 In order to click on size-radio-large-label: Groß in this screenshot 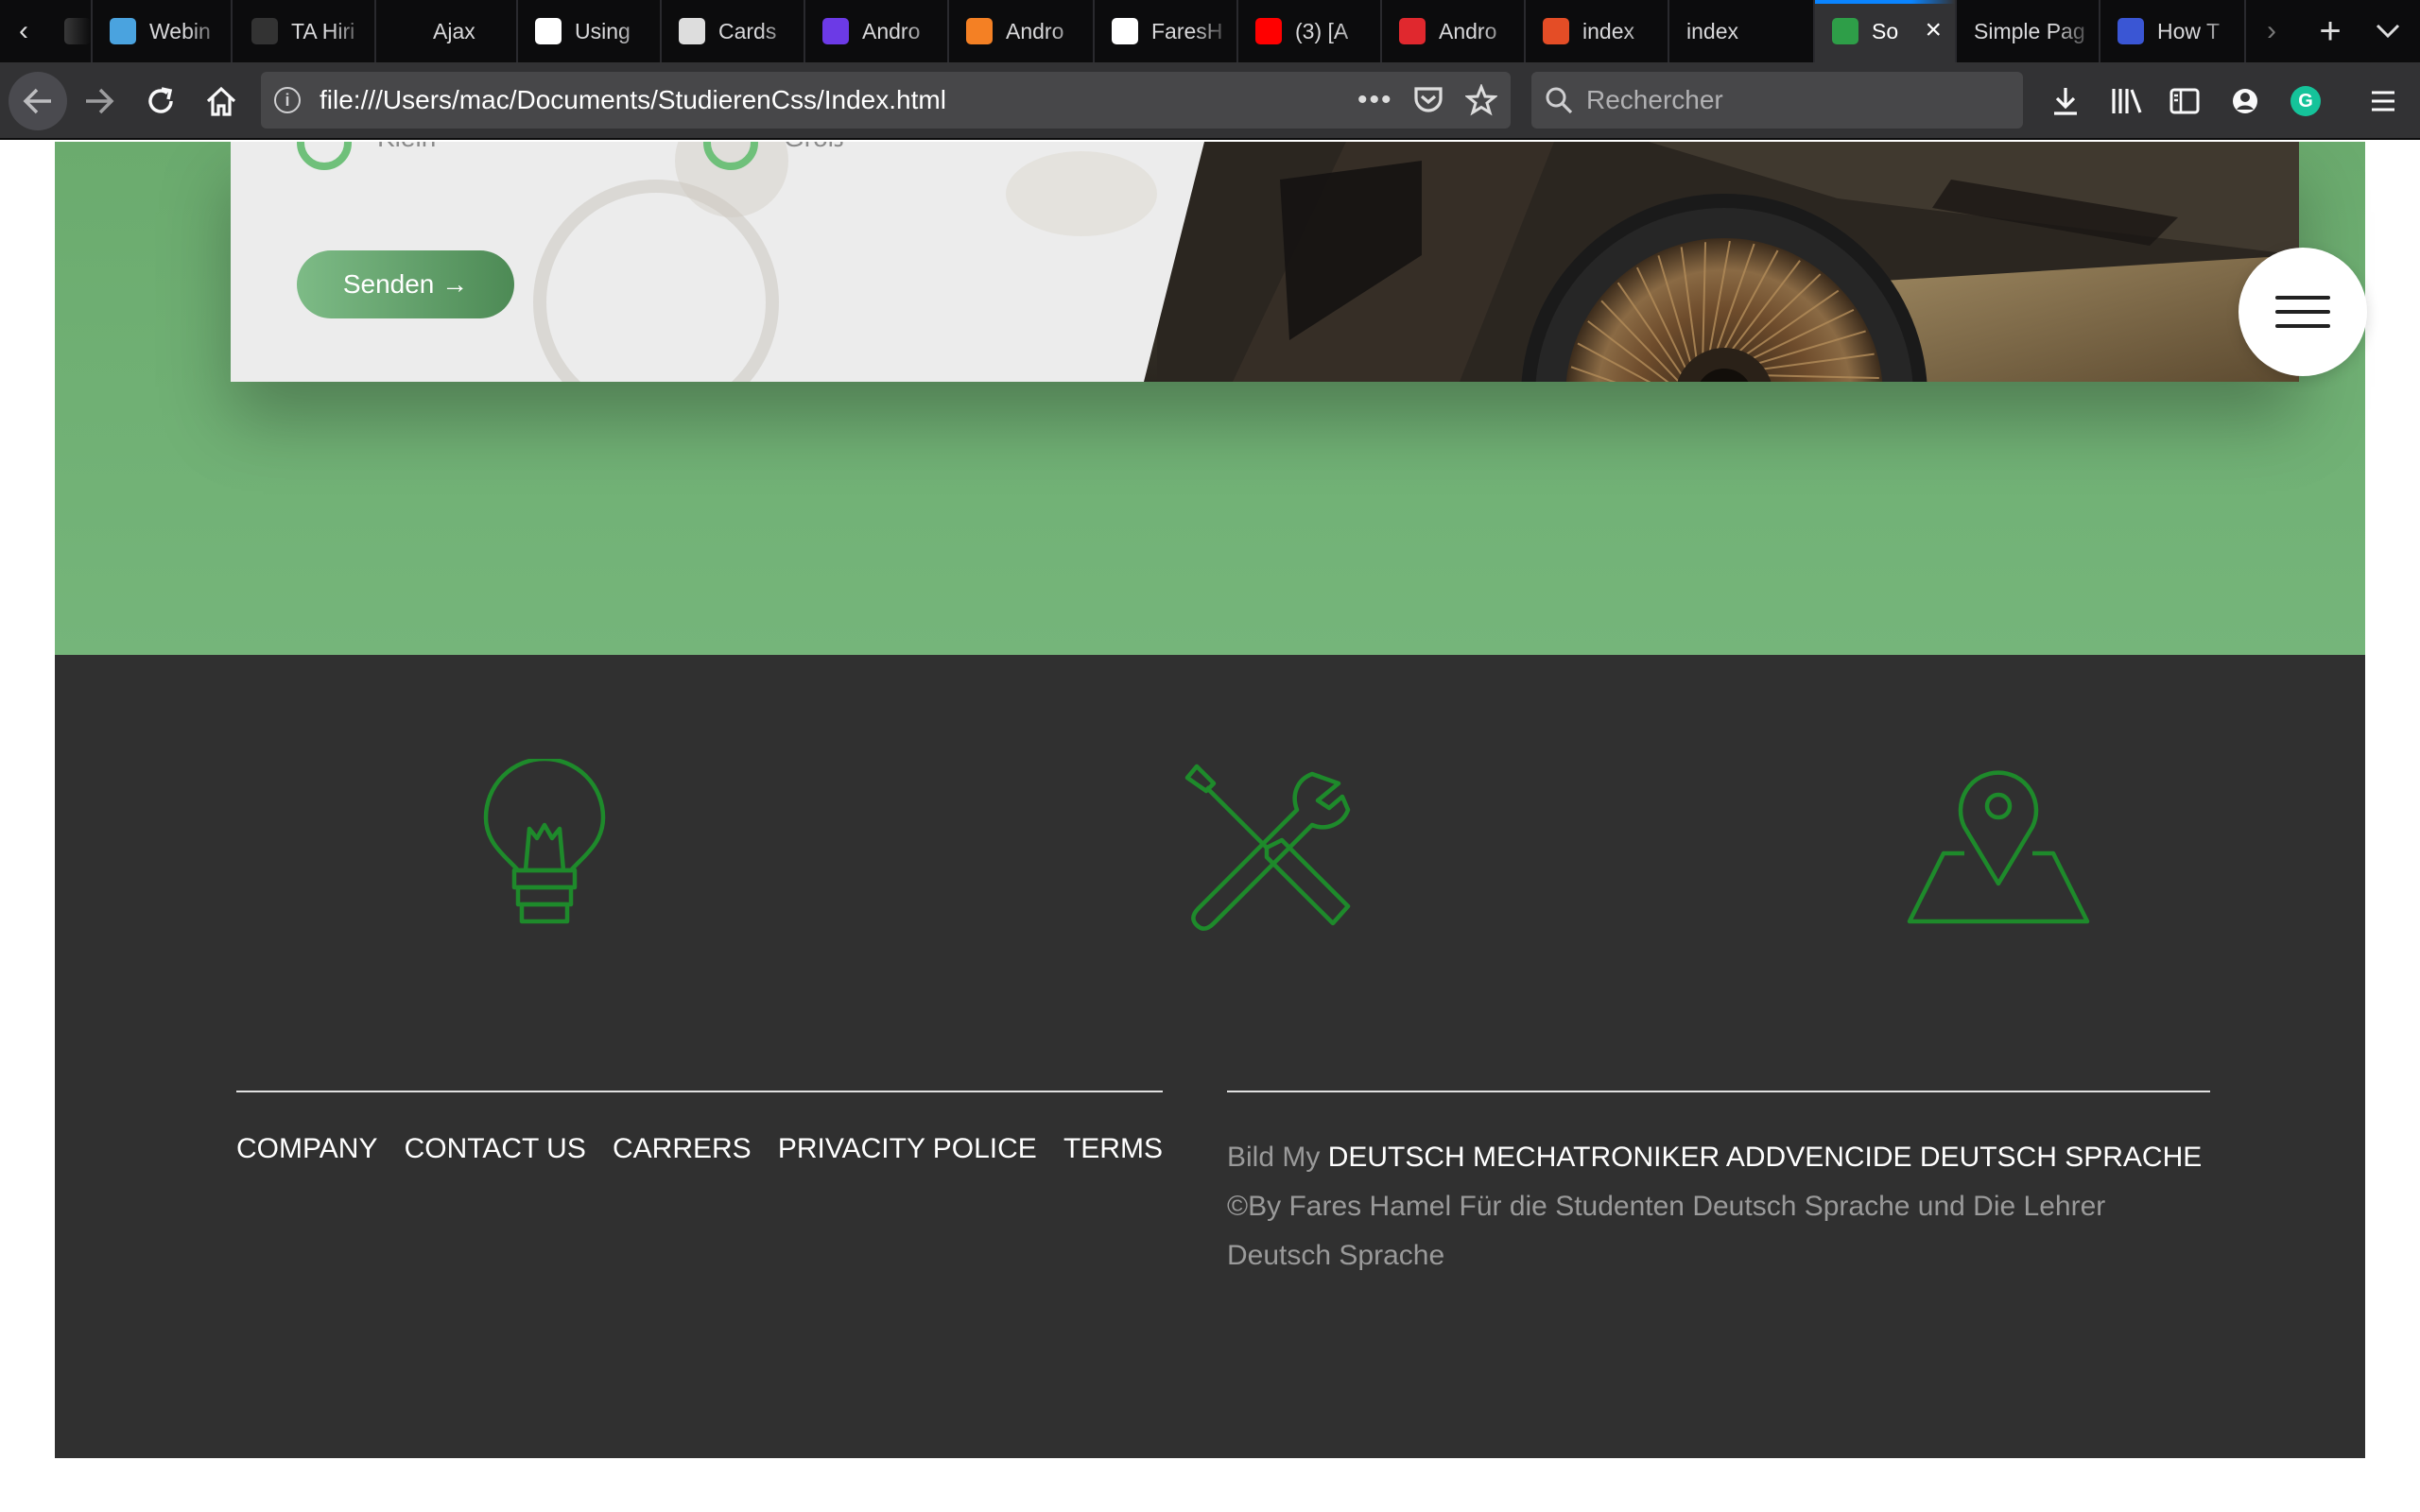, I will do `click(814, 147)`.